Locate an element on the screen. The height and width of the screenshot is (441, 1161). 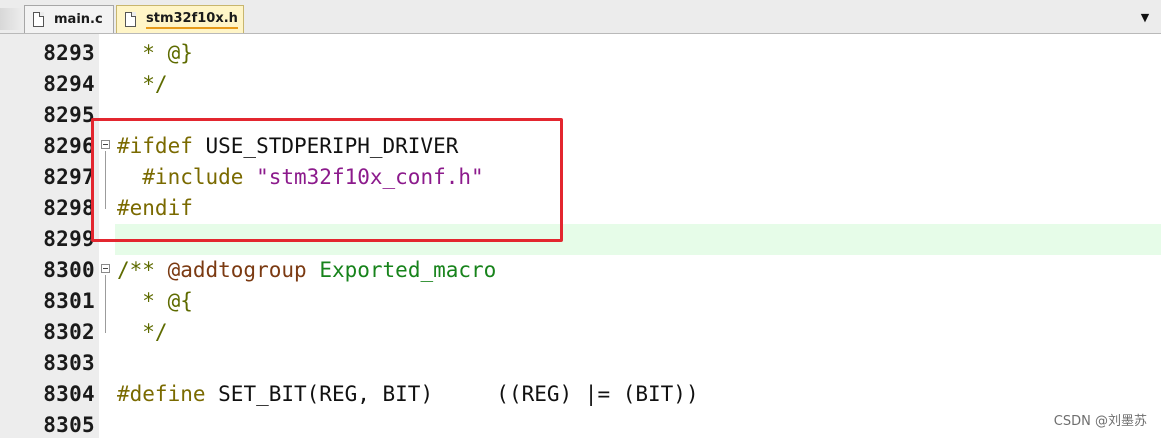
code-token: /** is located at coordinates (142, 270).